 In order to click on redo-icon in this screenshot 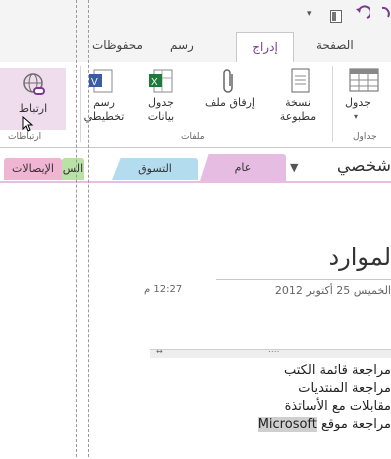, I will do `click(384, 16)`.